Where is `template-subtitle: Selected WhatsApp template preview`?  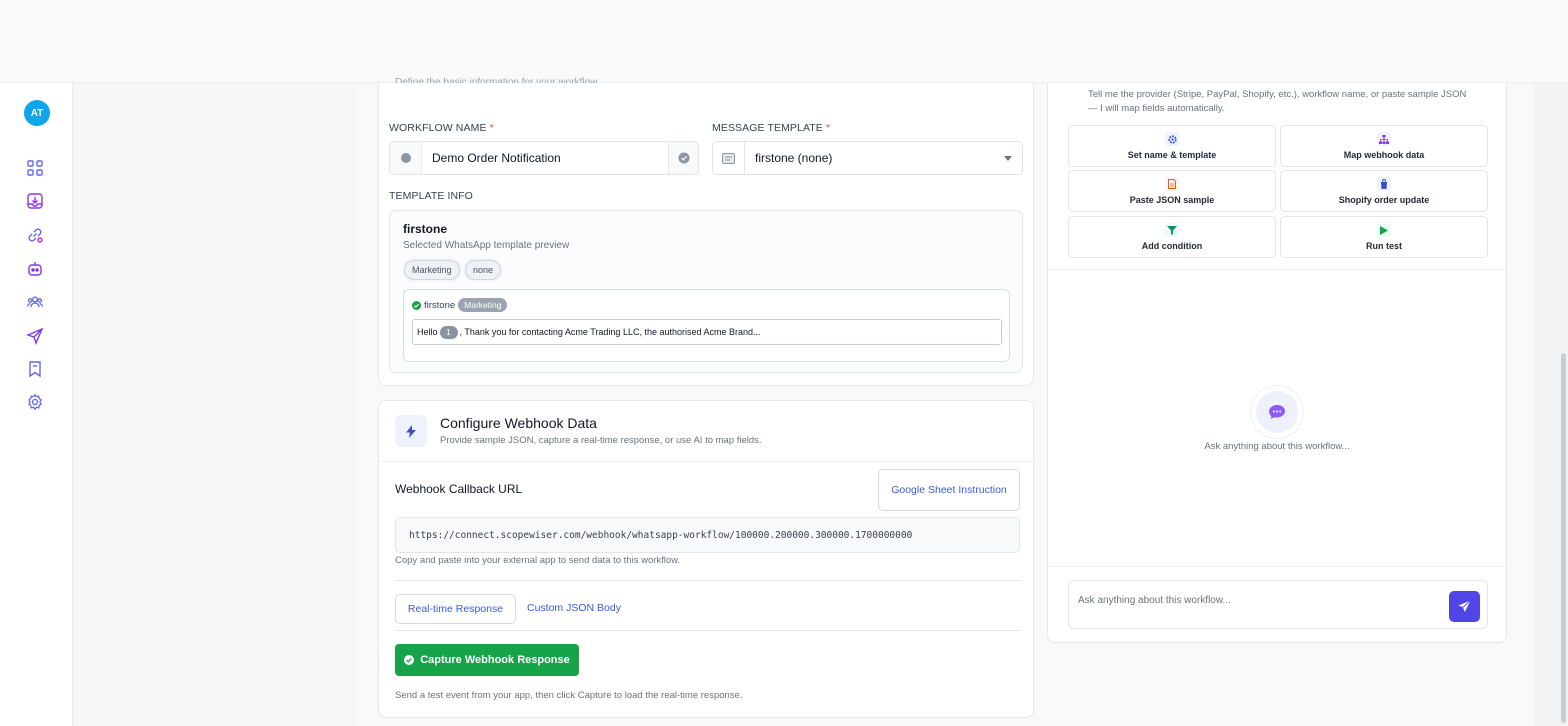 template-subtitle: Selected WhatsApp template preview is located at coordinates (486, 245).